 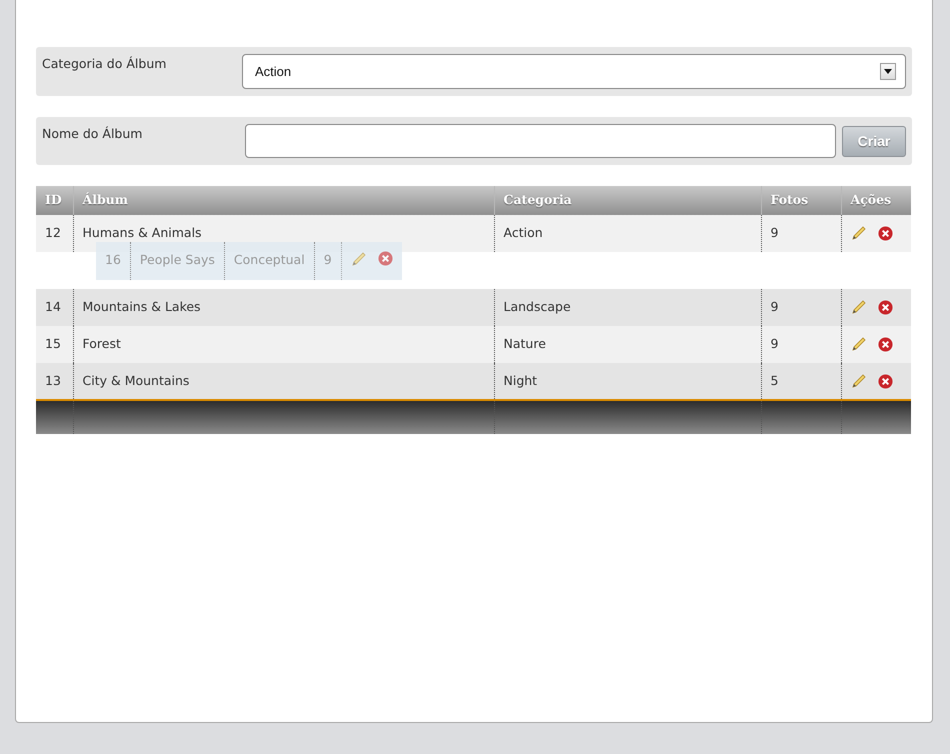 What do you see at coordinates (627, 381) in the screenshot?
I see `table-cell: Night` at bounding box center [627, 381].